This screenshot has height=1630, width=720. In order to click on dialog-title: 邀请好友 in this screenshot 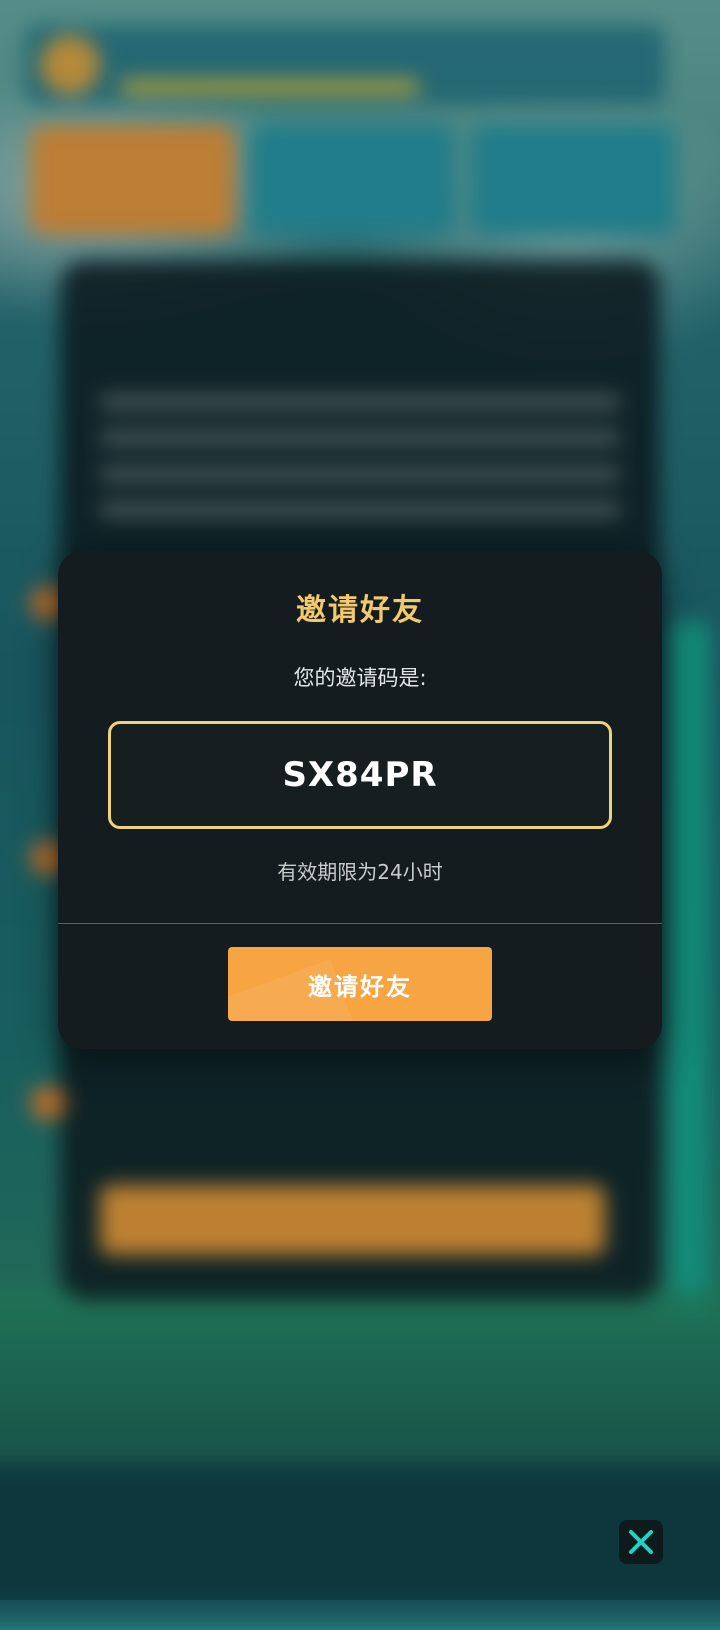, I will do `click(360, 610)`.